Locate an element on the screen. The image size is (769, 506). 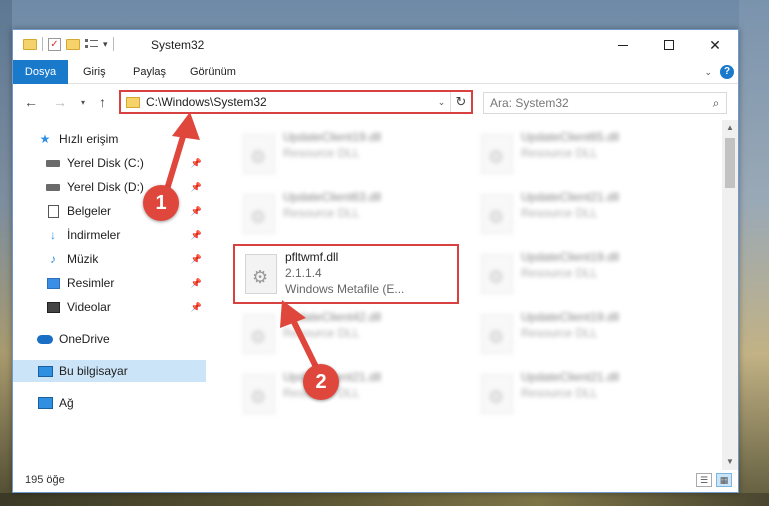
sidebar-item-quick-access: ★ Hızlı erişim is located at coordinates (109, 139).